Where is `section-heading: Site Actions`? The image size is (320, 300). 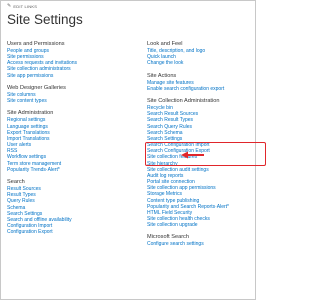 section-heading: Site Actions is located at coordinates (162, 75).